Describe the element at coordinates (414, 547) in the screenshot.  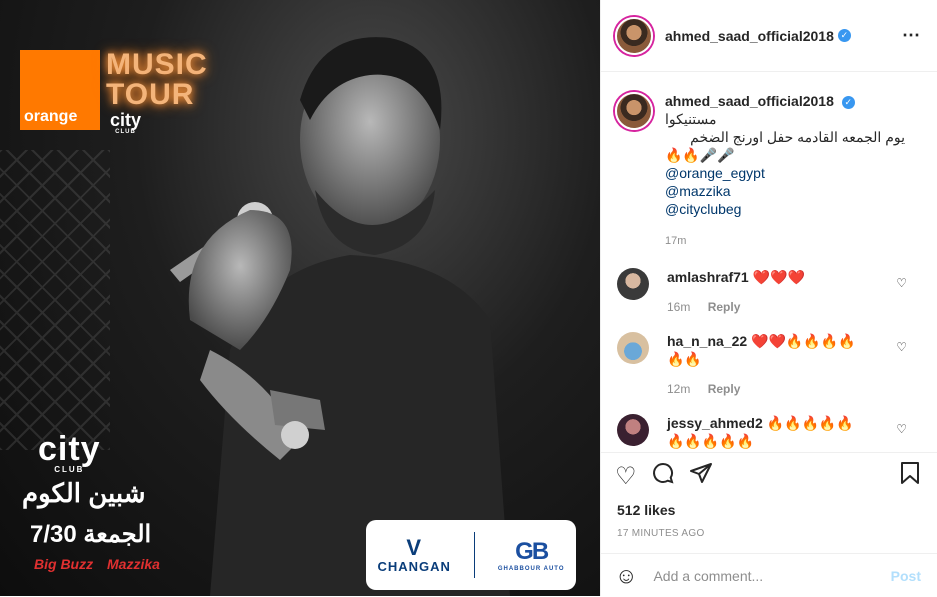
I see `changan-icon: V` at that location.